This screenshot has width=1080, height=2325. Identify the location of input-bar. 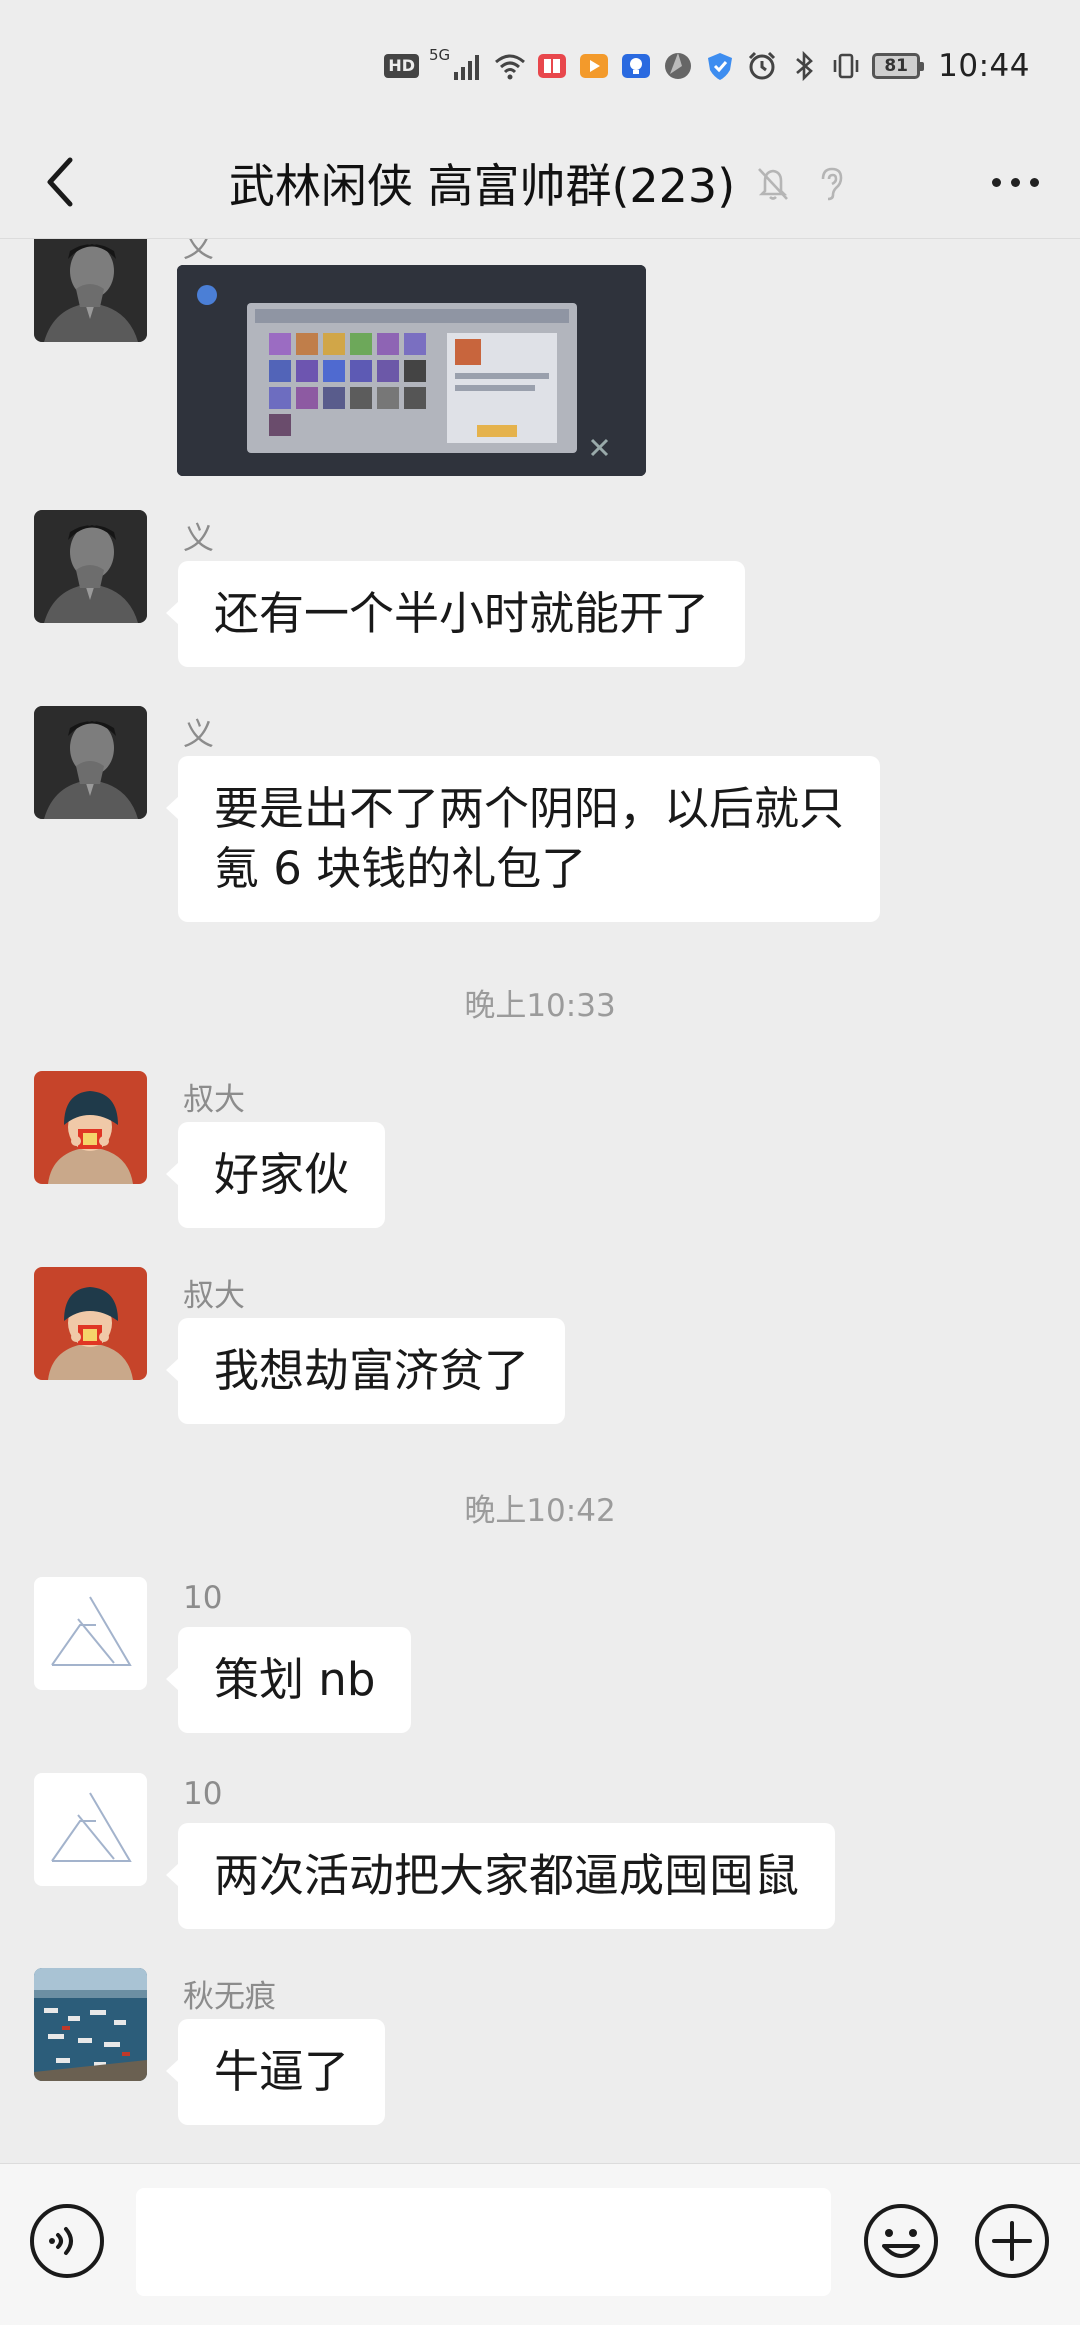
(540, 2244).